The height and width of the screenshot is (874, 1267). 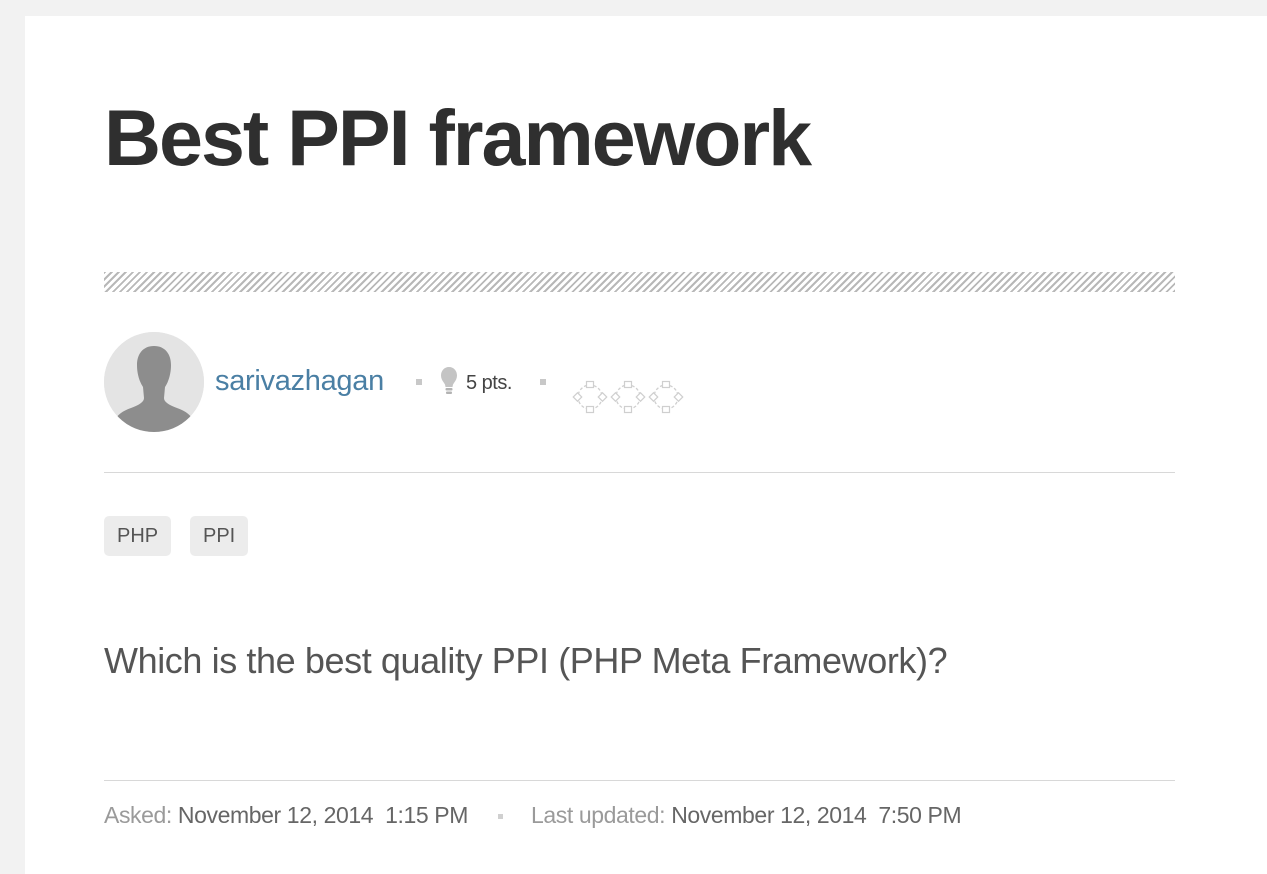 What do you see at coordinates (449, 380) in the screenshot?
I see `lightbulb-icon` at bounding box center [449, 380].